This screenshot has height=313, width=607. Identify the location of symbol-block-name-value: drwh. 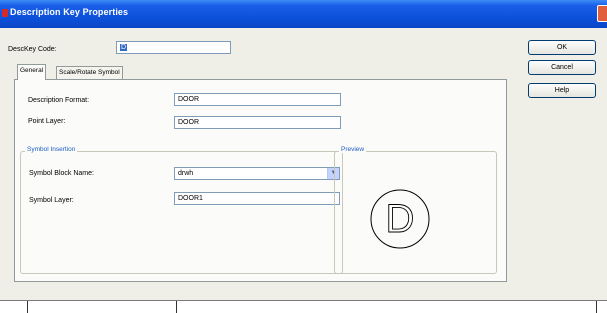
(186, 173).